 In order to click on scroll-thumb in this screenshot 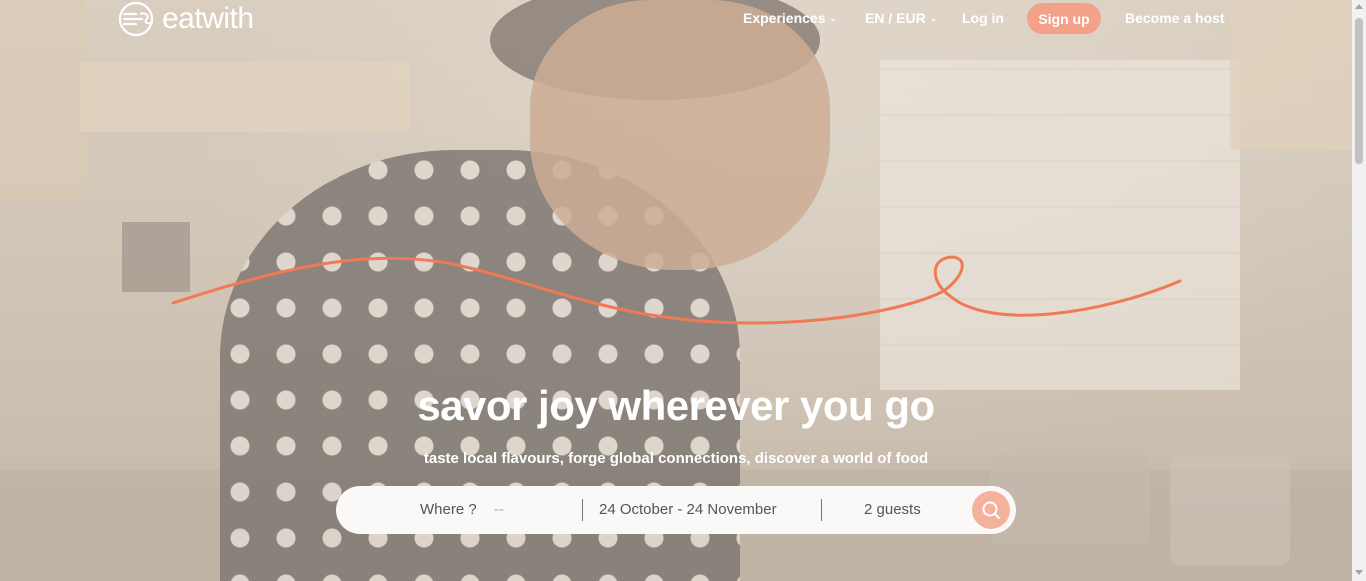, I will do `click(1359, 91)`.